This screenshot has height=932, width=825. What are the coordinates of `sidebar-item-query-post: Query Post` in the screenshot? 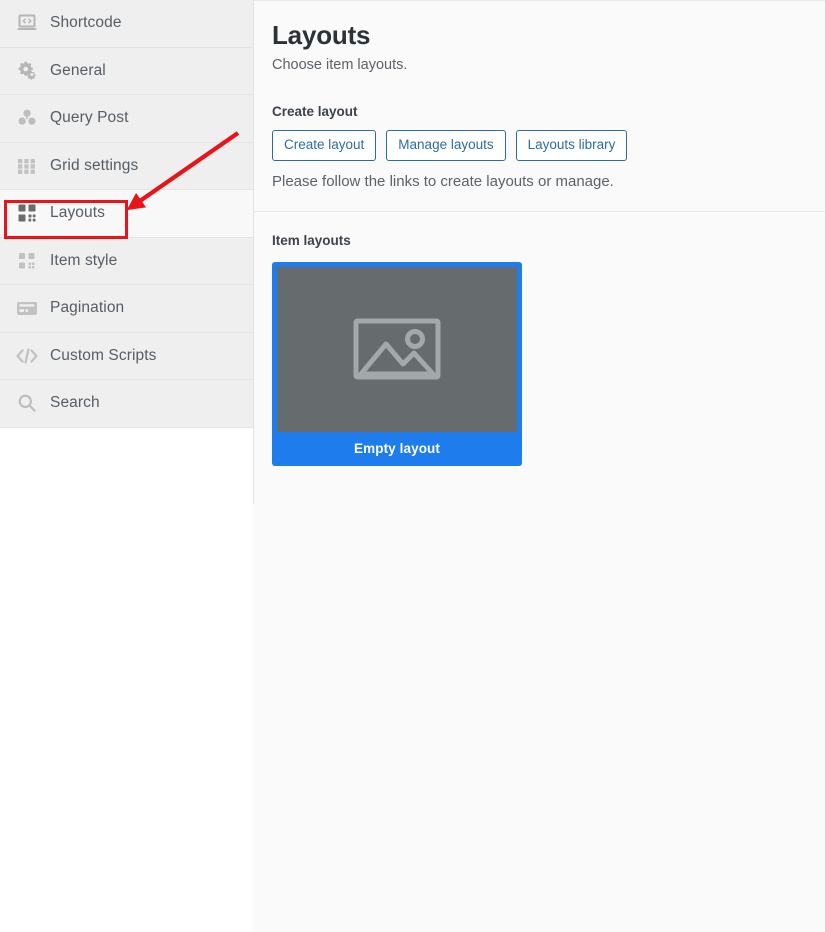 It's located at (126, 119).